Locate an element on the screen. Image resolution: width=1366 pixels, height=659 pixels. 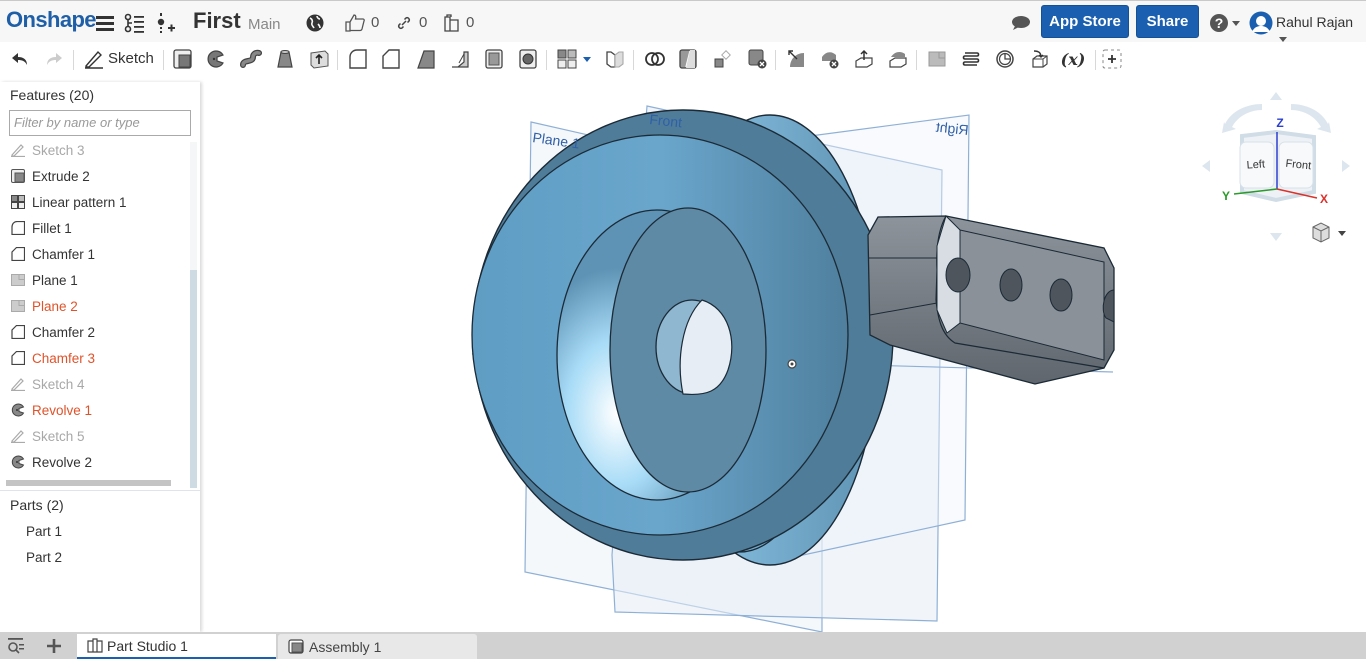
delete-face-icon is located at coordinates (830, 60).